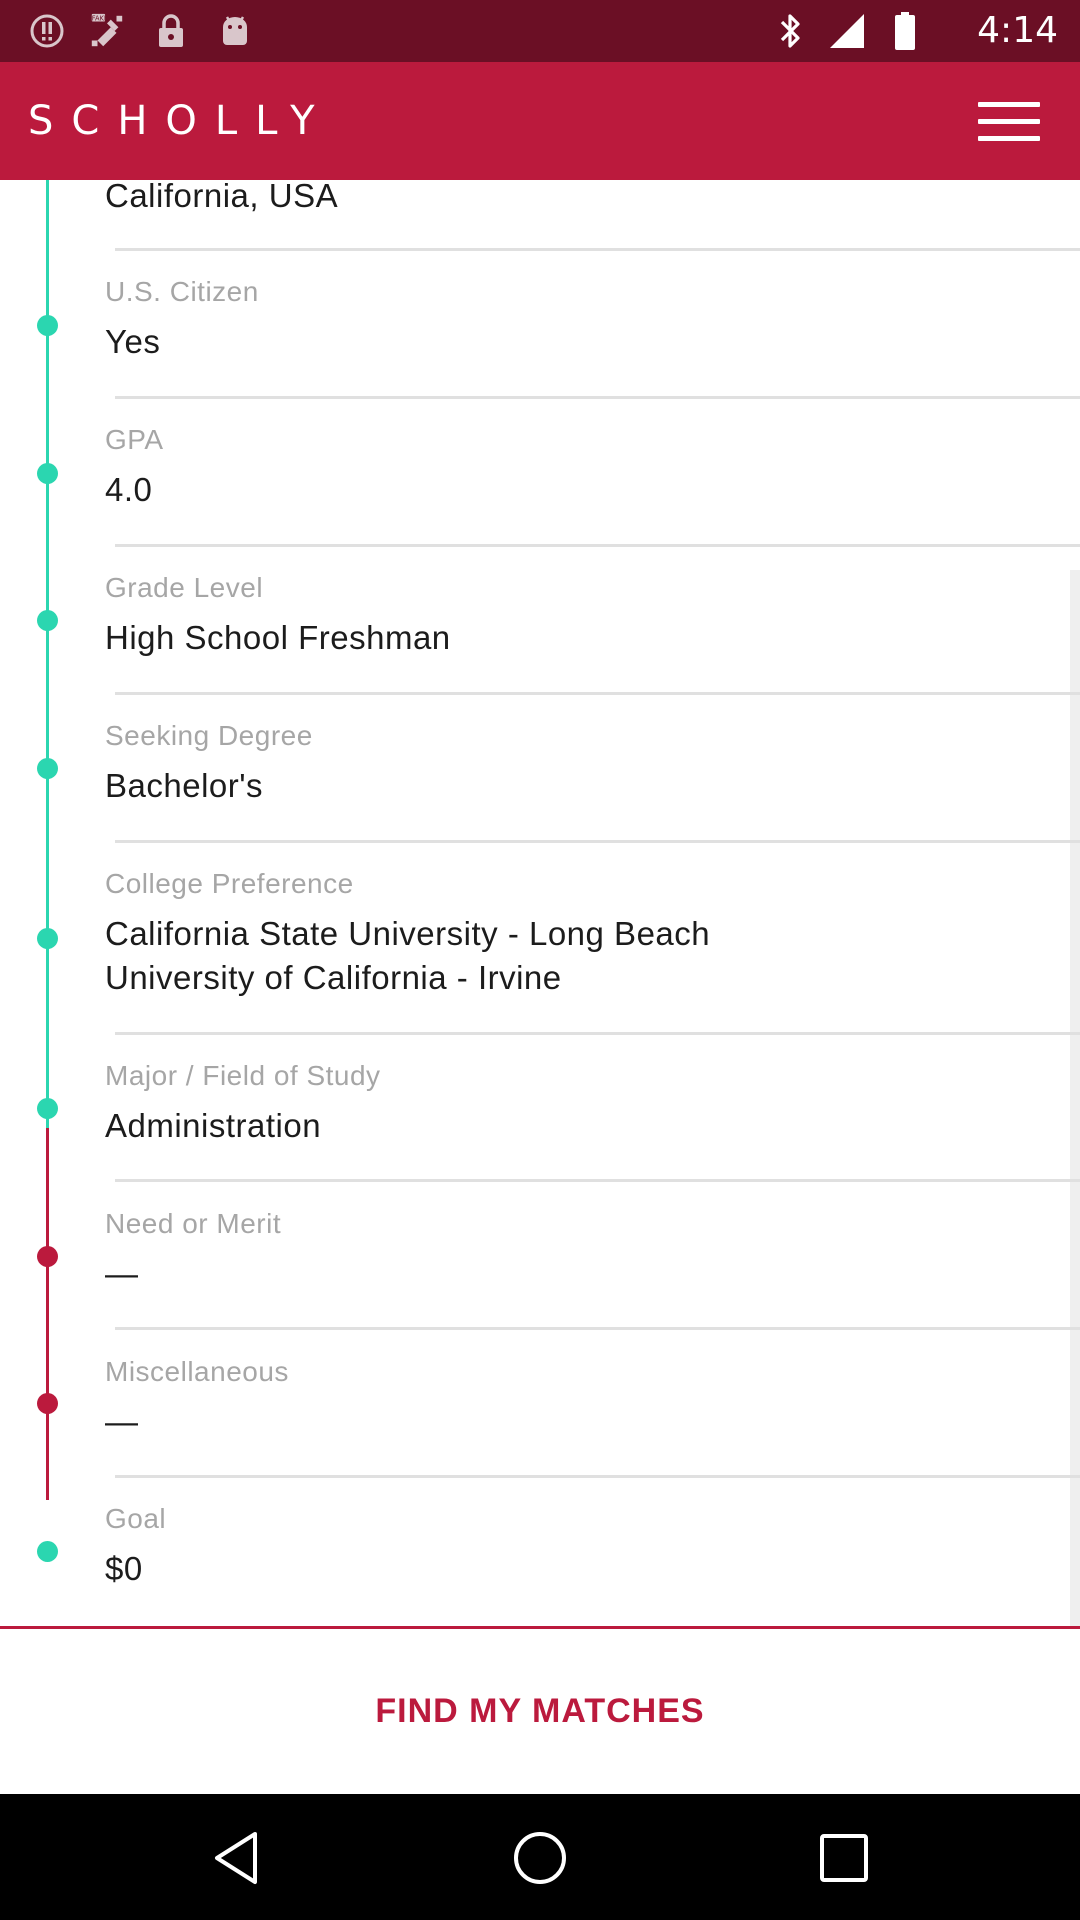 This screenshot has height=1920, width=1080. I want to click on gpa-label: GPA, so click(134, 439).